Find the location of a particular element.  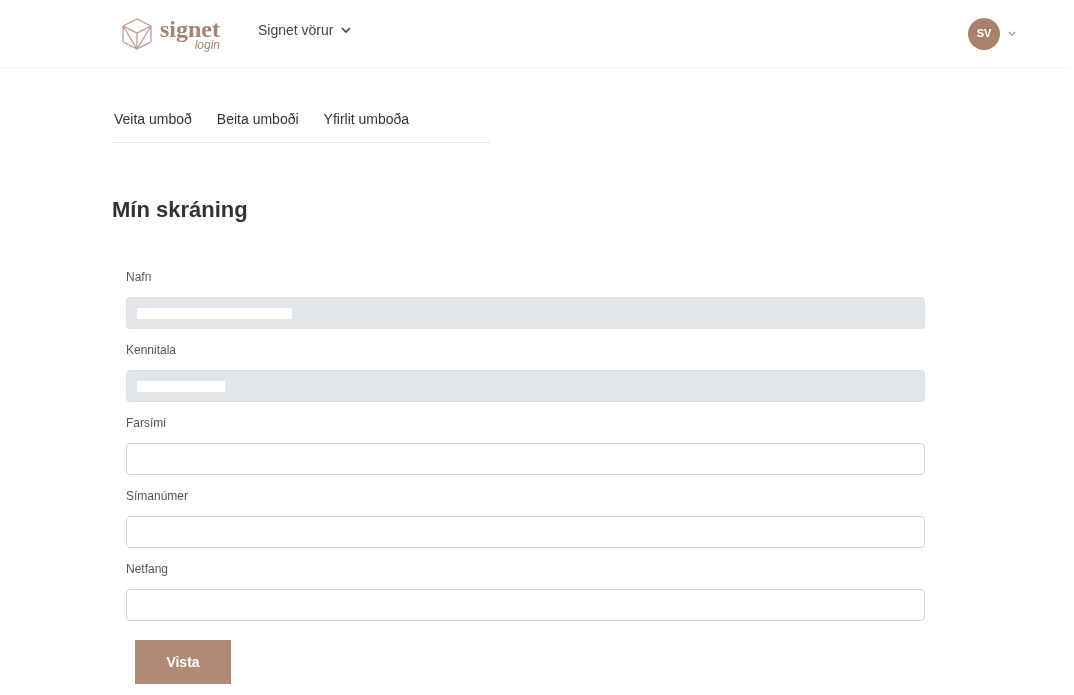

field-label: Nafn is located at coordinates (139, 277).